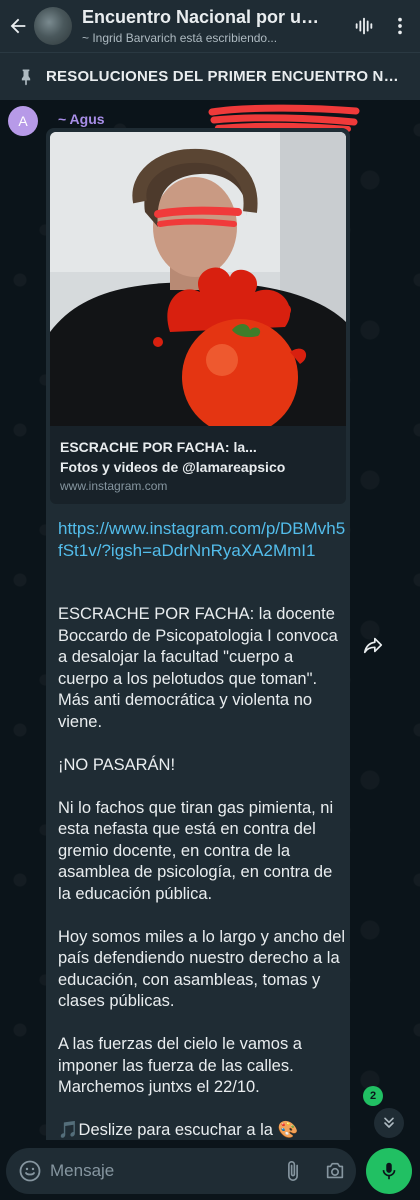  I want to click on voice-chat-button, so click(364, 26).